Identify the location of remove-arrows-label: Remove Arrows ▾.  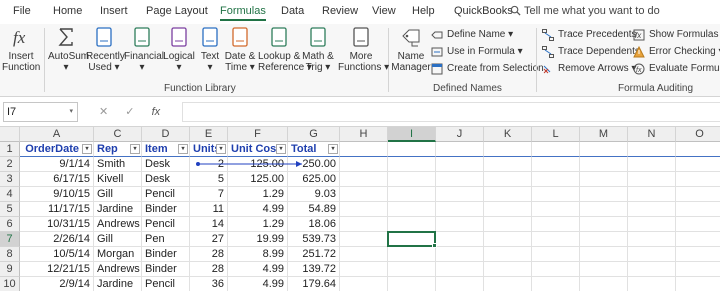
(597, 68).